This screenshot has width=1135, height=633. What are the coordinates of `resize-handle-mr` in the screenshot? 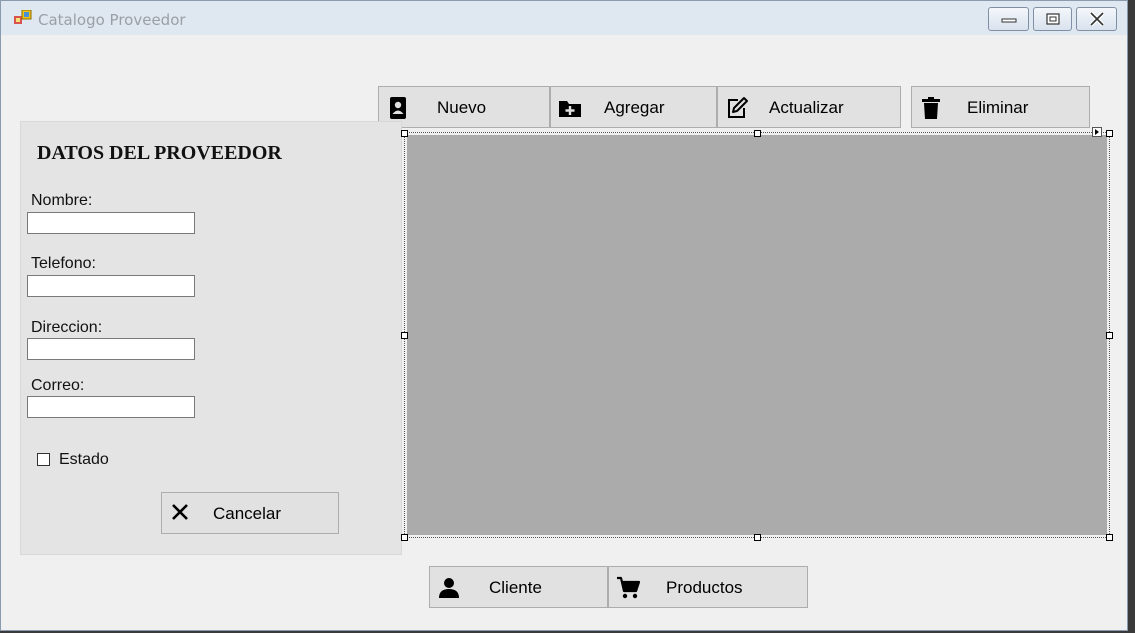 It's located at (1109, 335).